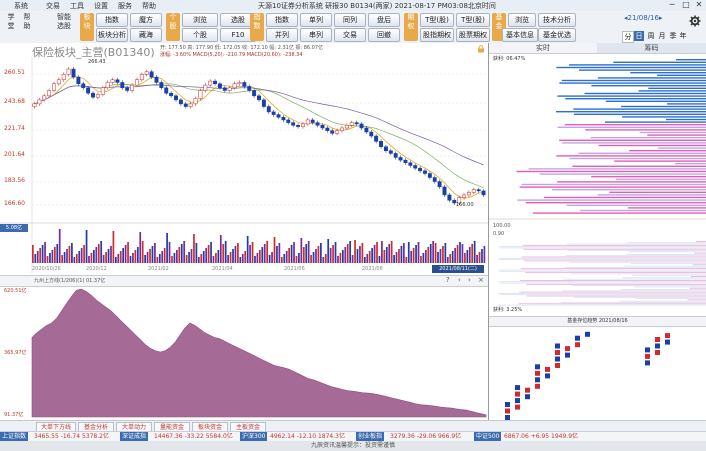 The height and width of the screenshot is (451, 706). What do you see at coordinates (522, 20) in the screenshot?
I see `fund-browse-button: 浏览` at bounding box center [522, 20].